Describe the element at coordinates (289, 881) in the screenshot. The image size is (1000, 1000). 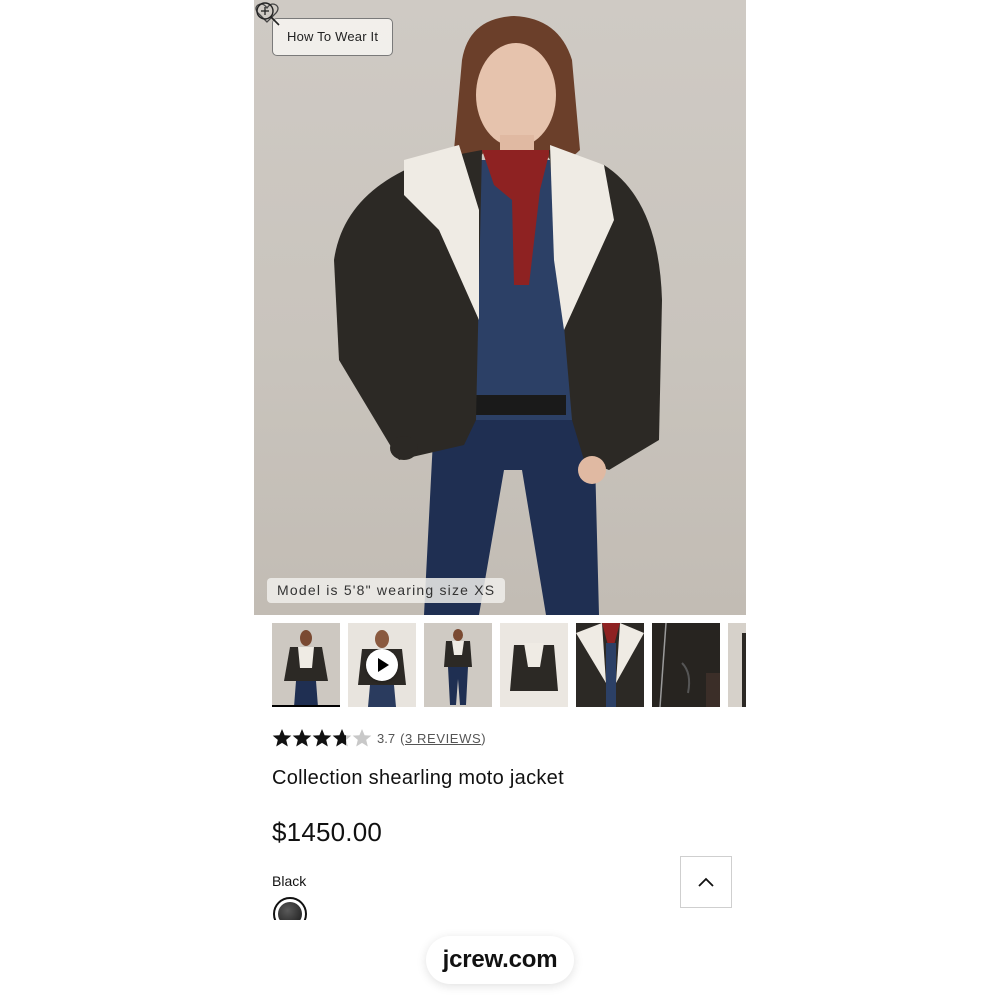
I see `color-label: Black` at that location.